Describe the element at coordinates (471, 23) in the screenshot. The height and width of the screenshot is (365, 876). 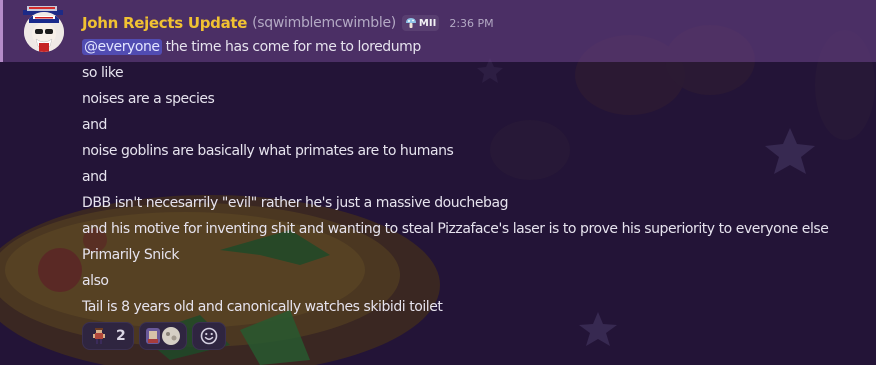
I see `message-timestamp: 2:36 PM` at that location.